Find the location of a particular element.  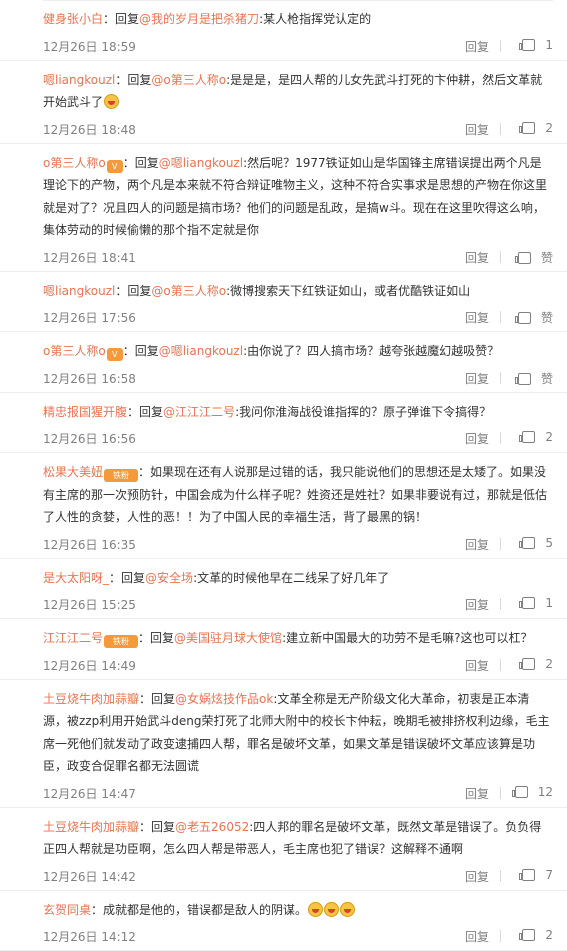

like-button: 7 is located at coordinates (530, 875).